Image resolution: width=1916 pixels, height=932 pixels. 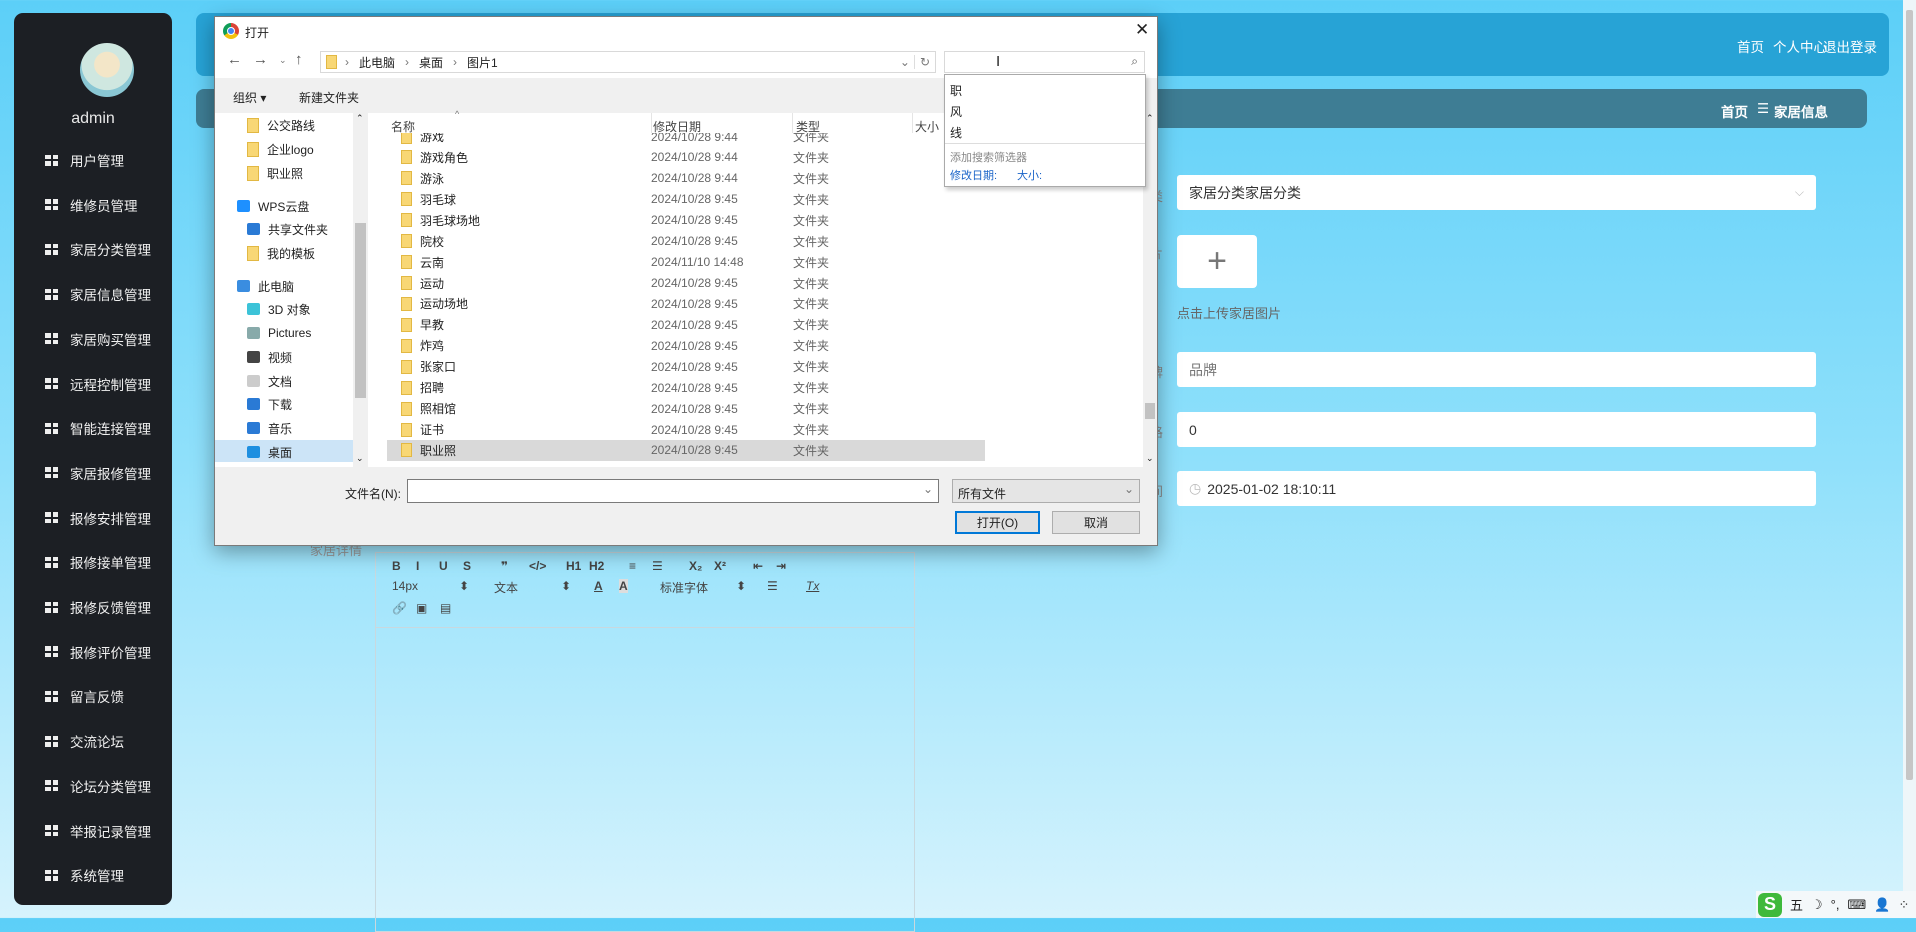 What do you see at coordinates (98, 473) in the screenshot?
I see `sidebar-item: 家居报修管理` at bounding box center [98, 473].